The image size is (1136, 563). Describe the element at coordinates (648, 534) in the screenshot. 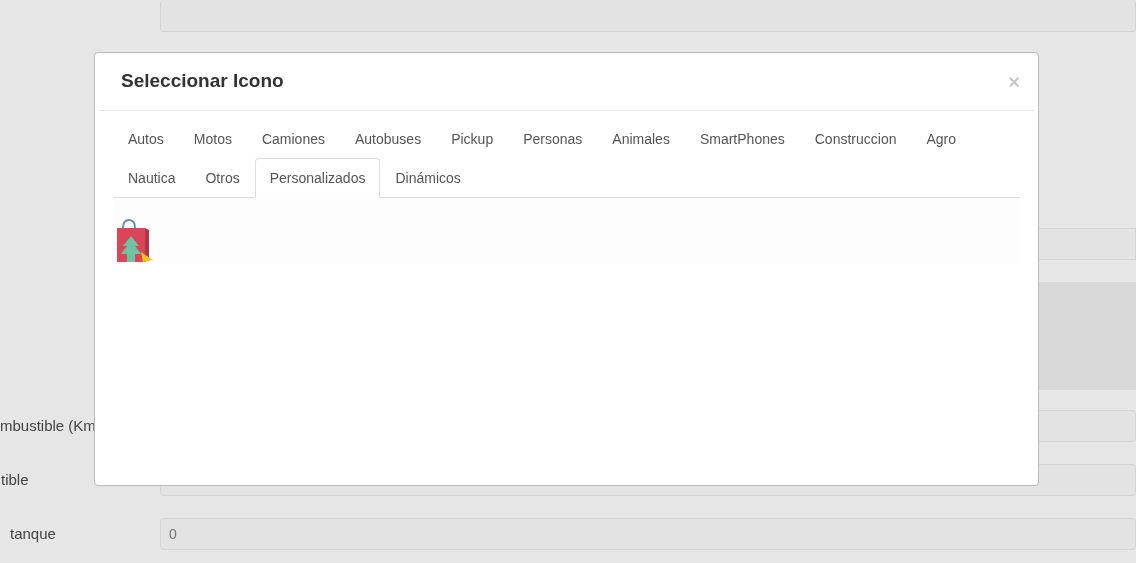

I see `input-field: 0` at that location.